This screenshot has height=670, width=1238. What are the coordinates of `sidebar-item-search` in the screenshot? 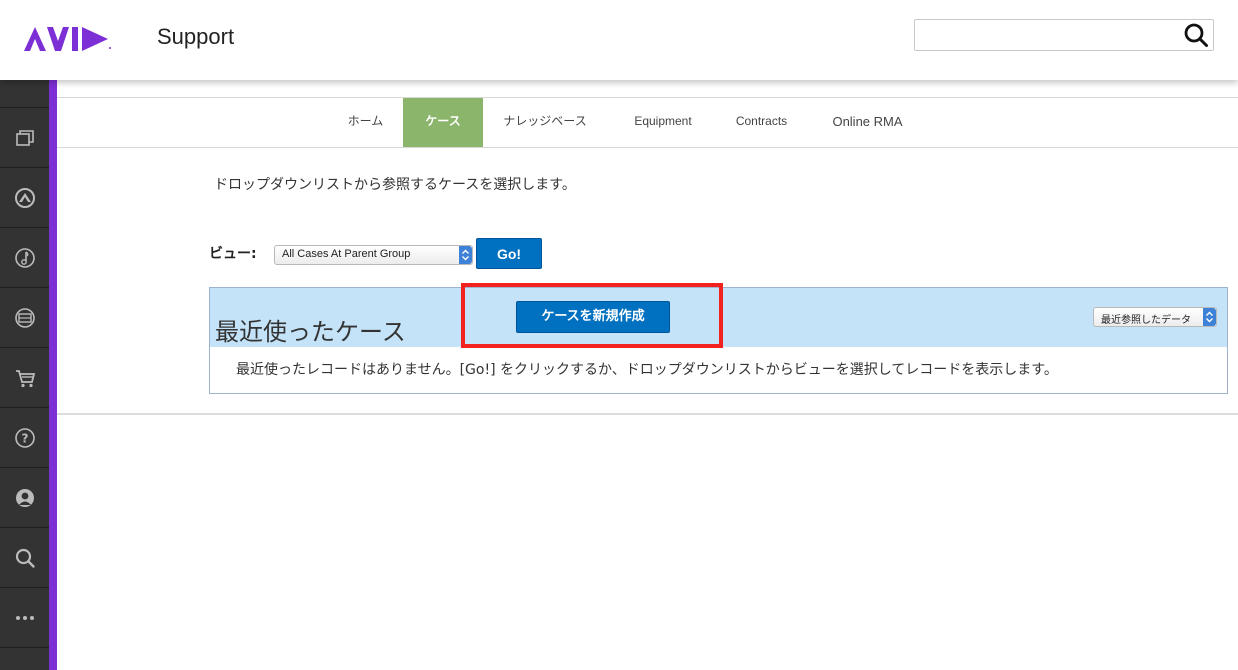 It's located at (24, 558).